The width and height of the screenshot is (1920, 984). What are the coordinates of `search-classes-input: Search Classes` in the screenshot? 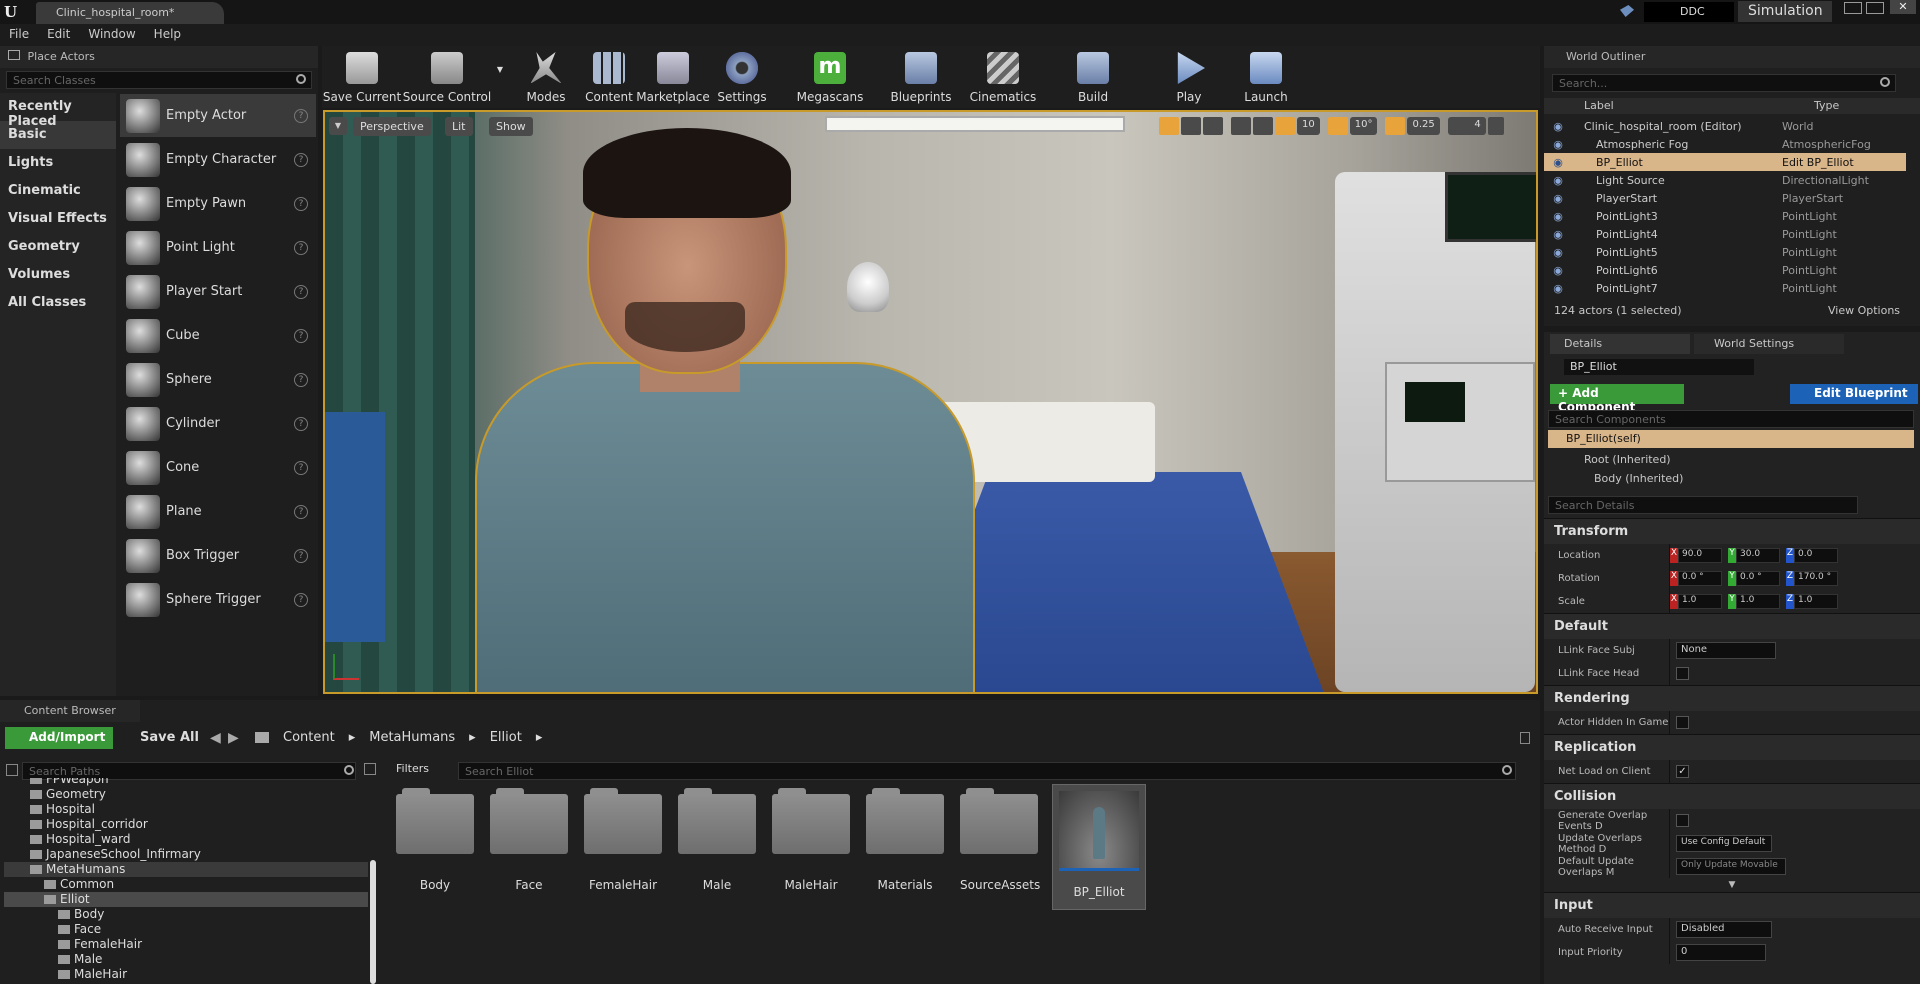 It's located at (159, 80).